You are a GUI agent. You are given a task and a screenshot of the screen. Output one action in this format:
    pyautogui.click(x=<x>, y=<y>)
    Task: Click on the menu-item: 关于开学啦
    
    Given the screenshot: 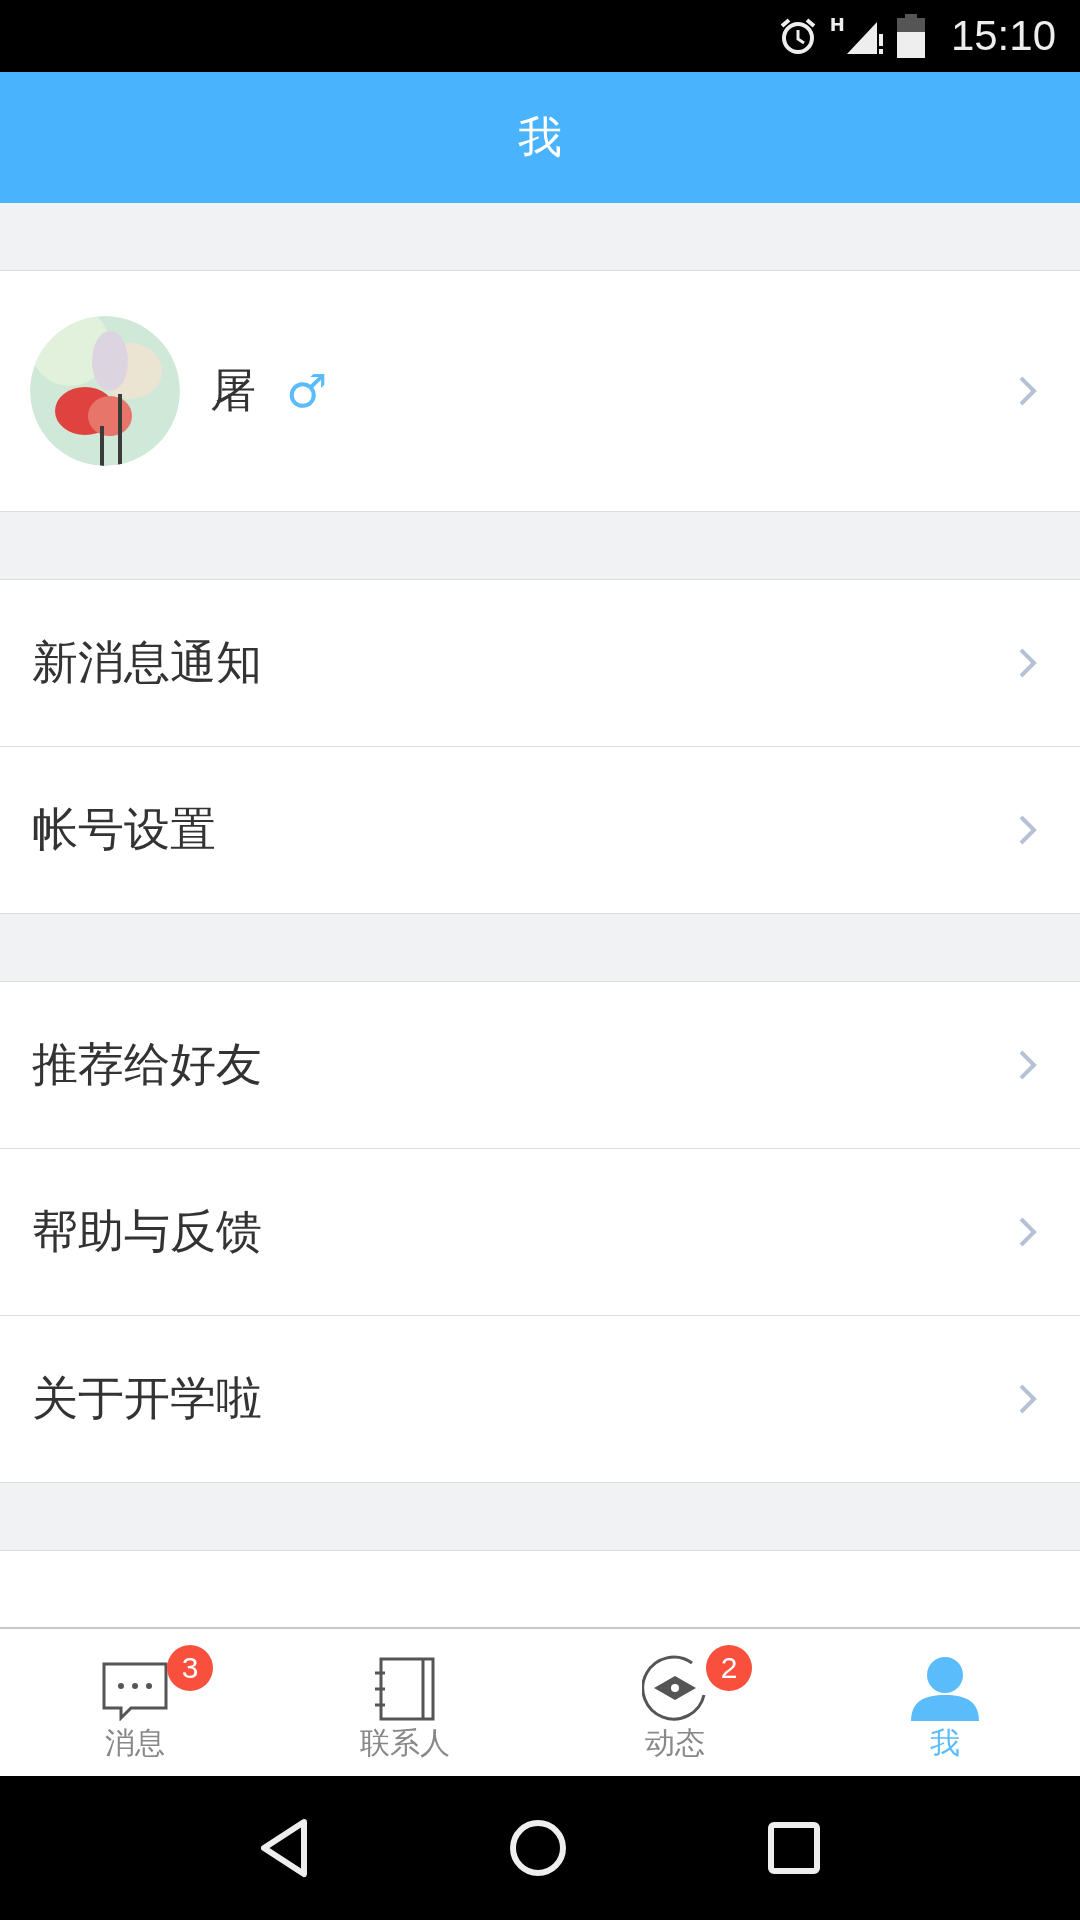 What is the action you would take?
    pyautogui.click(x=540, y=1399)
    